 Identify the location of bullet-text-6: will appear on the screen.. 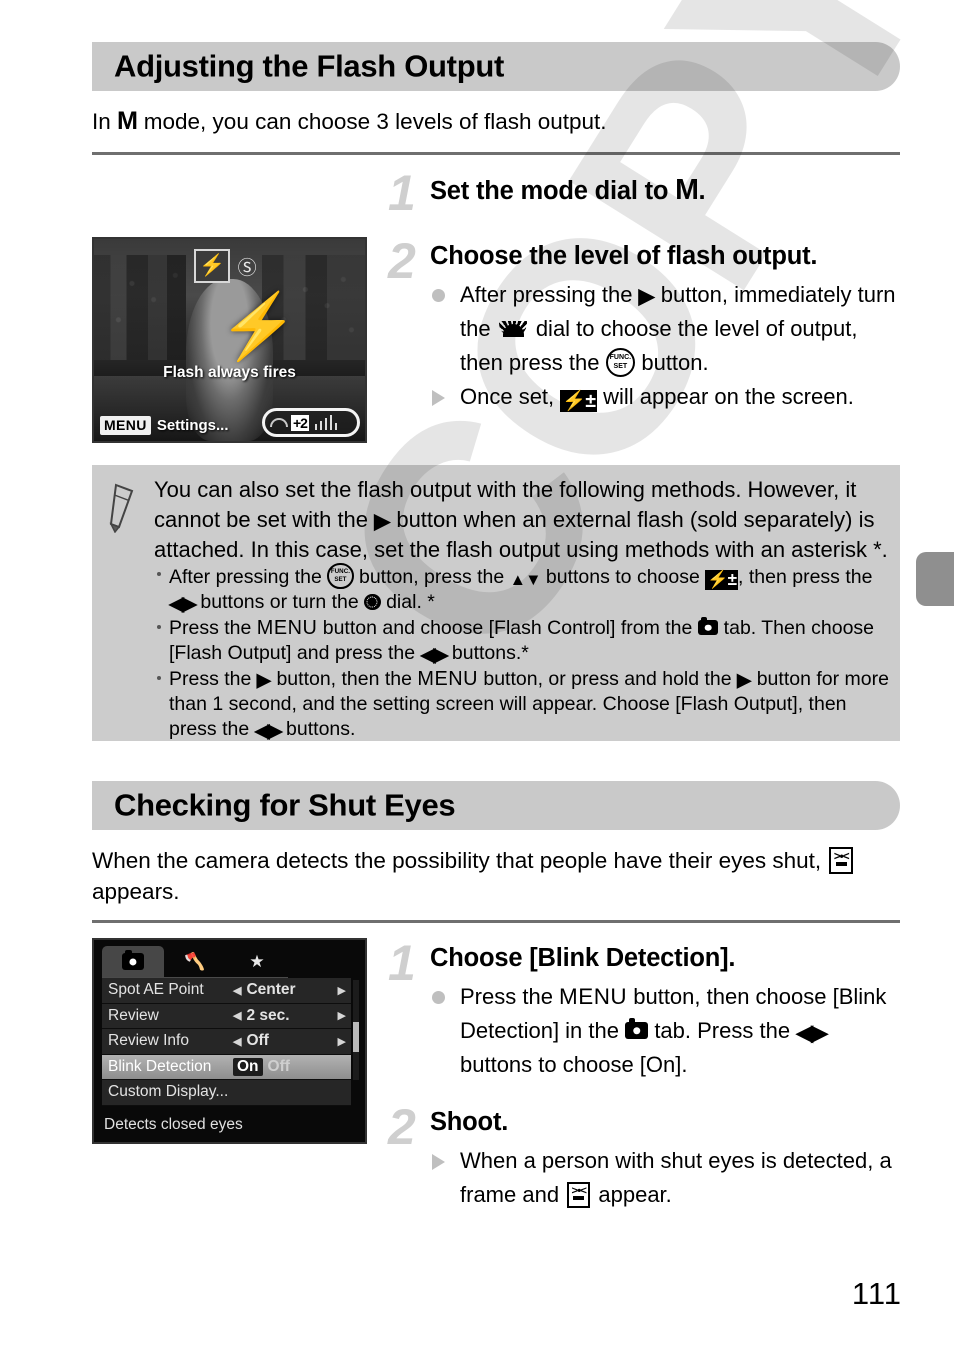
(725, 396).